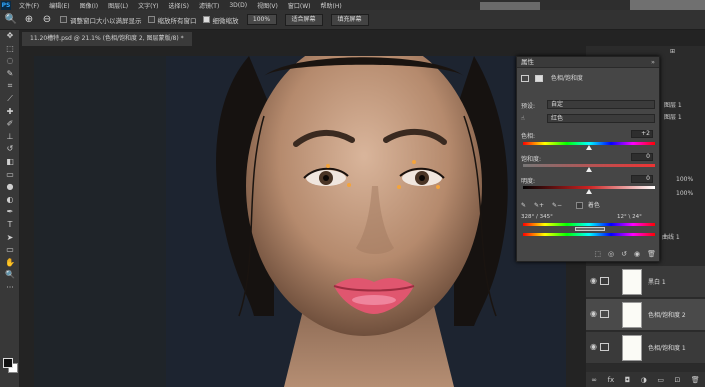  Describe the element at coordinates (642, 157) in the screenshot. I see `saturation-field: 0` at that location.